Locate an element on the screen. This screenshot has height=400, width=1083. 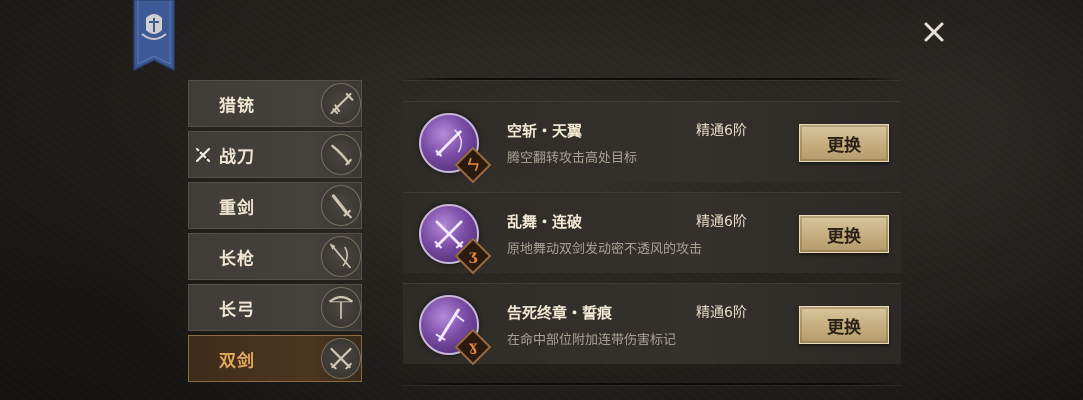
skill-name: 空斩・天翼 is located at coordinates (545, 131).